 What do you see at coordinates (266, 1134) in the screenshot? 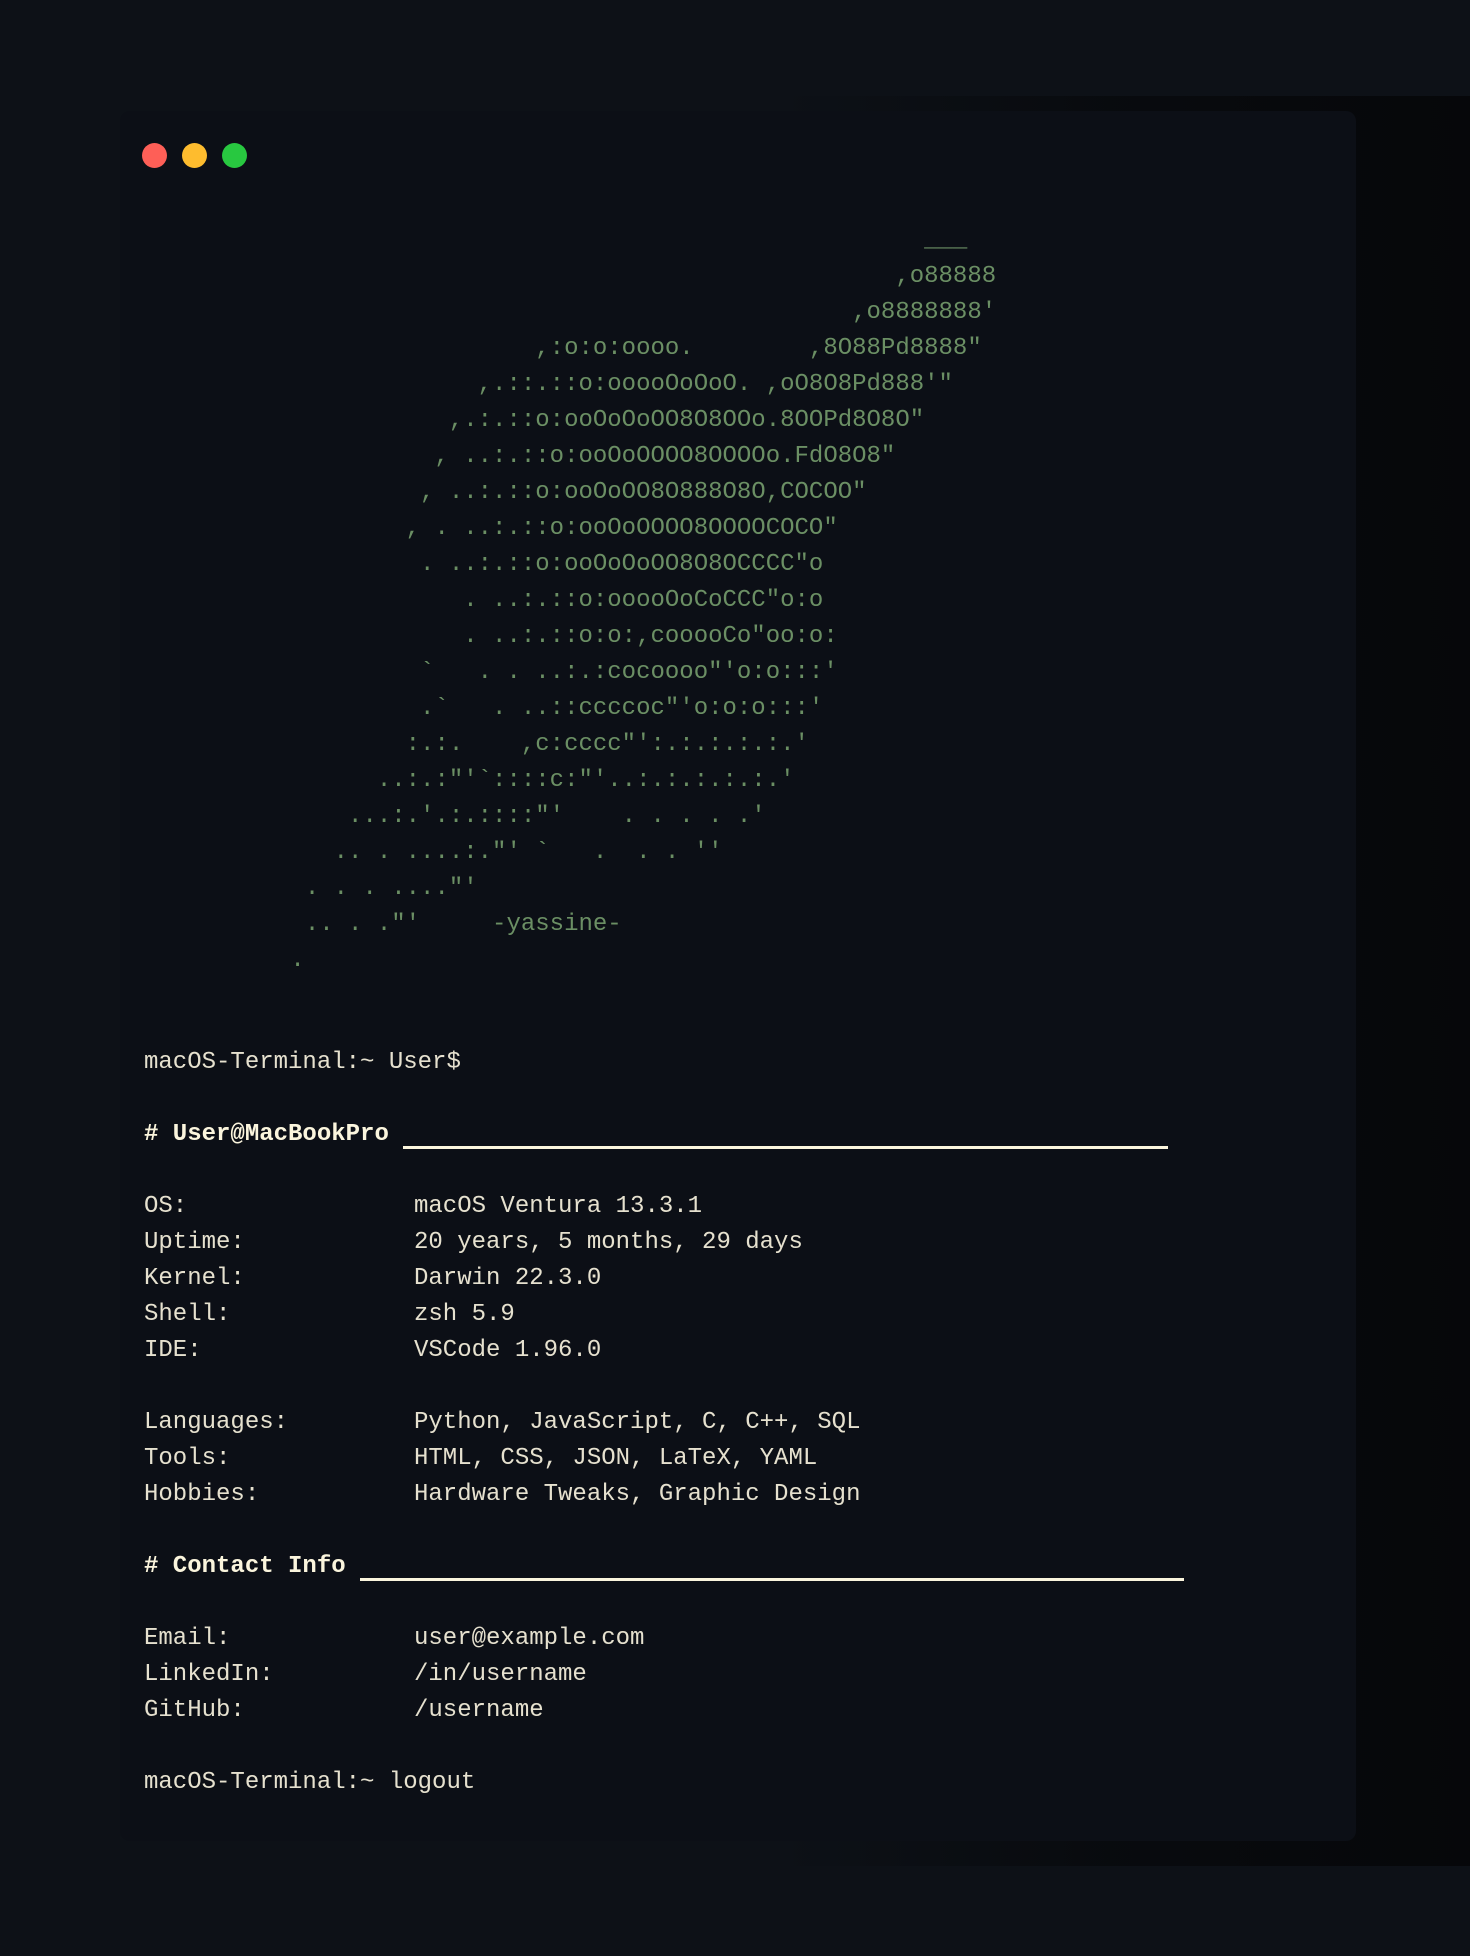
I see `system-heading-text: # User@MacBookPro` at bounding box center [266, 1134].